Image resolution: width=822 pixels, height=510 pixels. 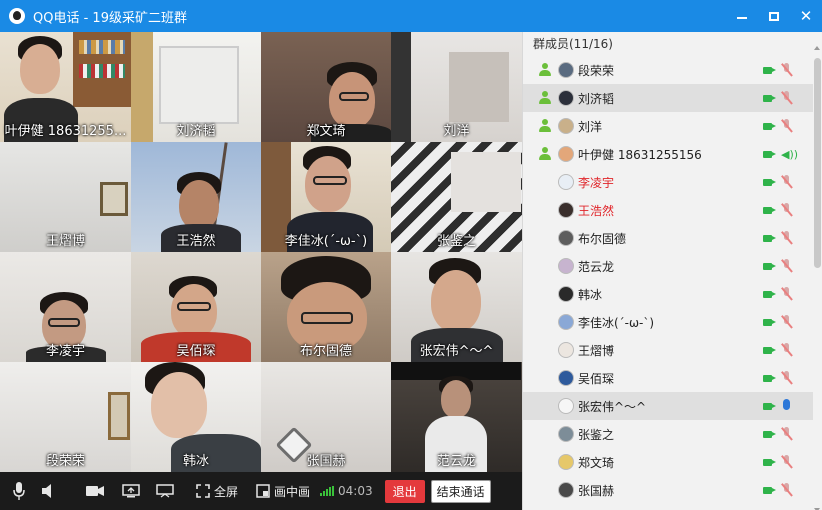 What do you see at coordinates (806, 16) in the screenshot?
I see `close-button: ✕` at bounding box center [806, 16].